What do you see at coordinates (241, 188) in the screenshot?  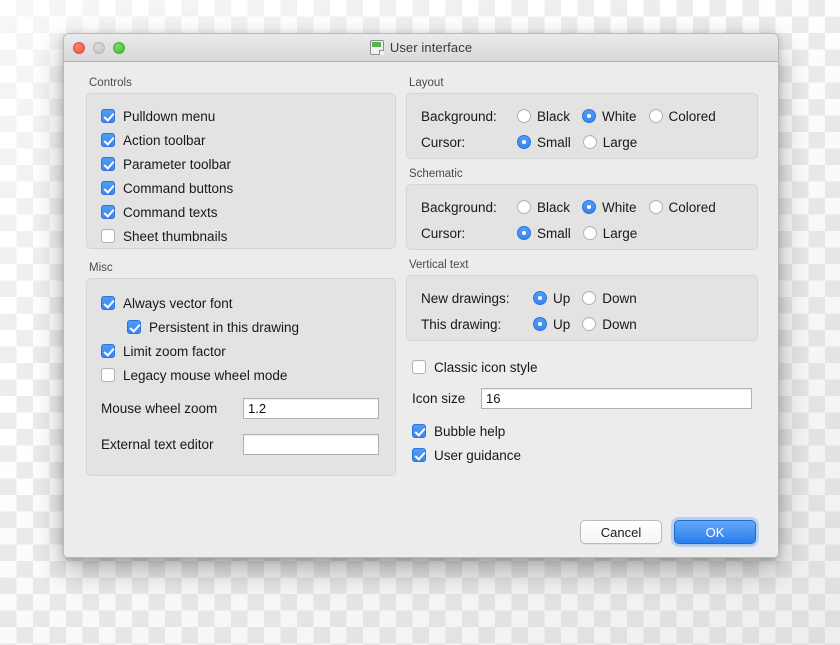 I see `checkbox-row-command-buttons: Command buttons` at bounding box center [241, 188].